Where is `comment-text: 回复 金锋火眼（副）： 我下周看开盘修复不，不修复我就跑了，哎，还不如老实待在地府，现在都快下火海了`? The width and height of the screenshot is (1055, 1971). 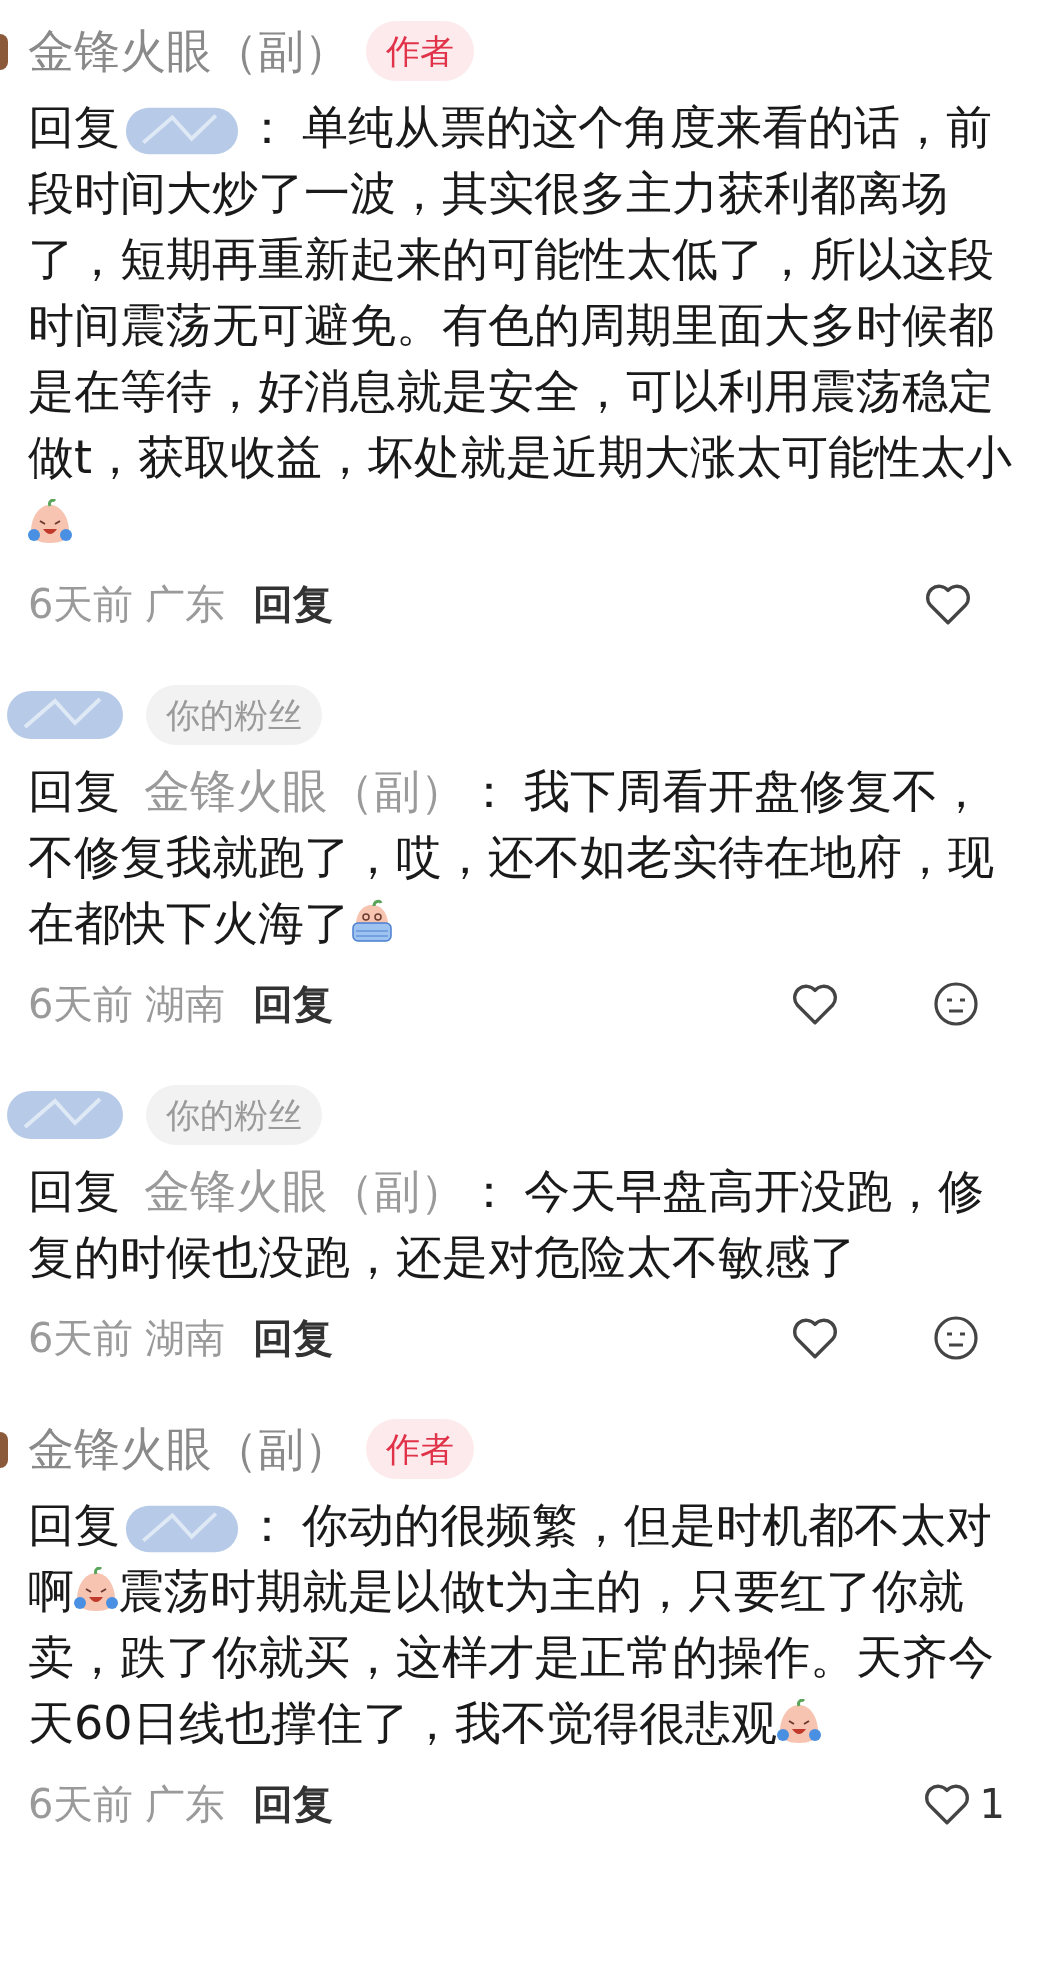
comment-text: 回复 金锋火眼（副）： 我下周看开盘修复不，不修复我就跑了，哎，还不如老实待在地府，现在都快下火海了 is located at coordinates (511, 857).